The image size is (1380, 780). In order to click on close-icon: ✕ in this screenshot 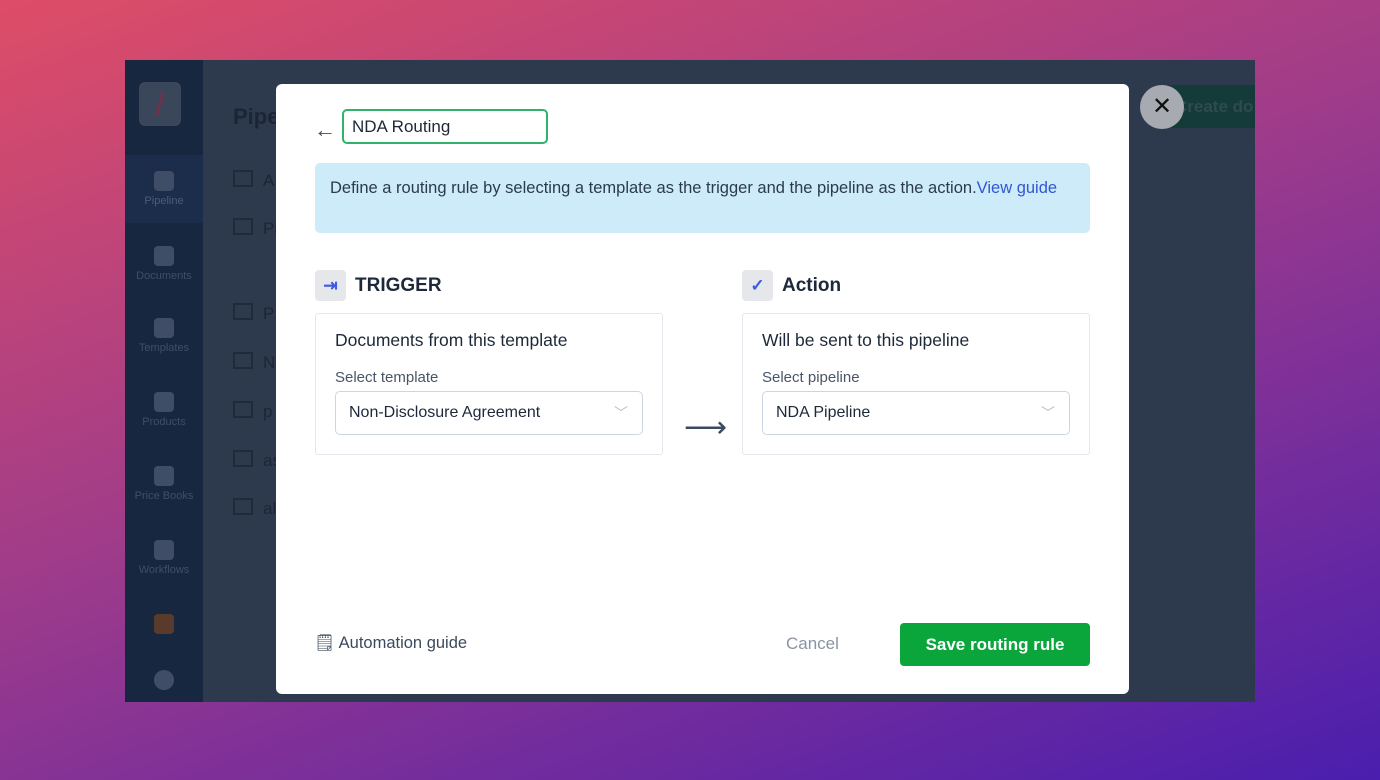, I will do `click(1162, 107)`.